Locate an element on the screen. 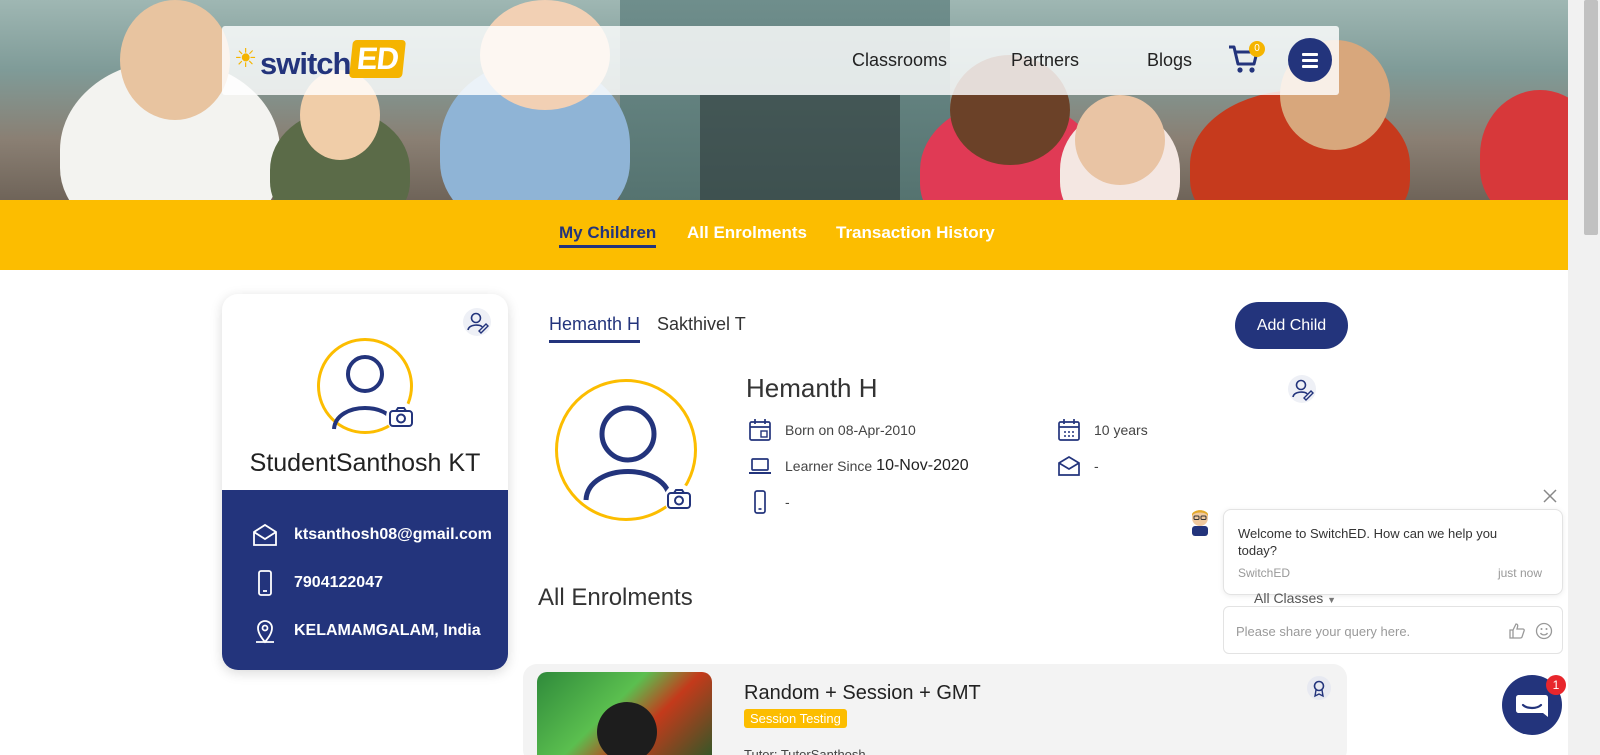 This screenshot has width=1600, height=755. chat-message-time: just now is located at coordinates (1519, 573).